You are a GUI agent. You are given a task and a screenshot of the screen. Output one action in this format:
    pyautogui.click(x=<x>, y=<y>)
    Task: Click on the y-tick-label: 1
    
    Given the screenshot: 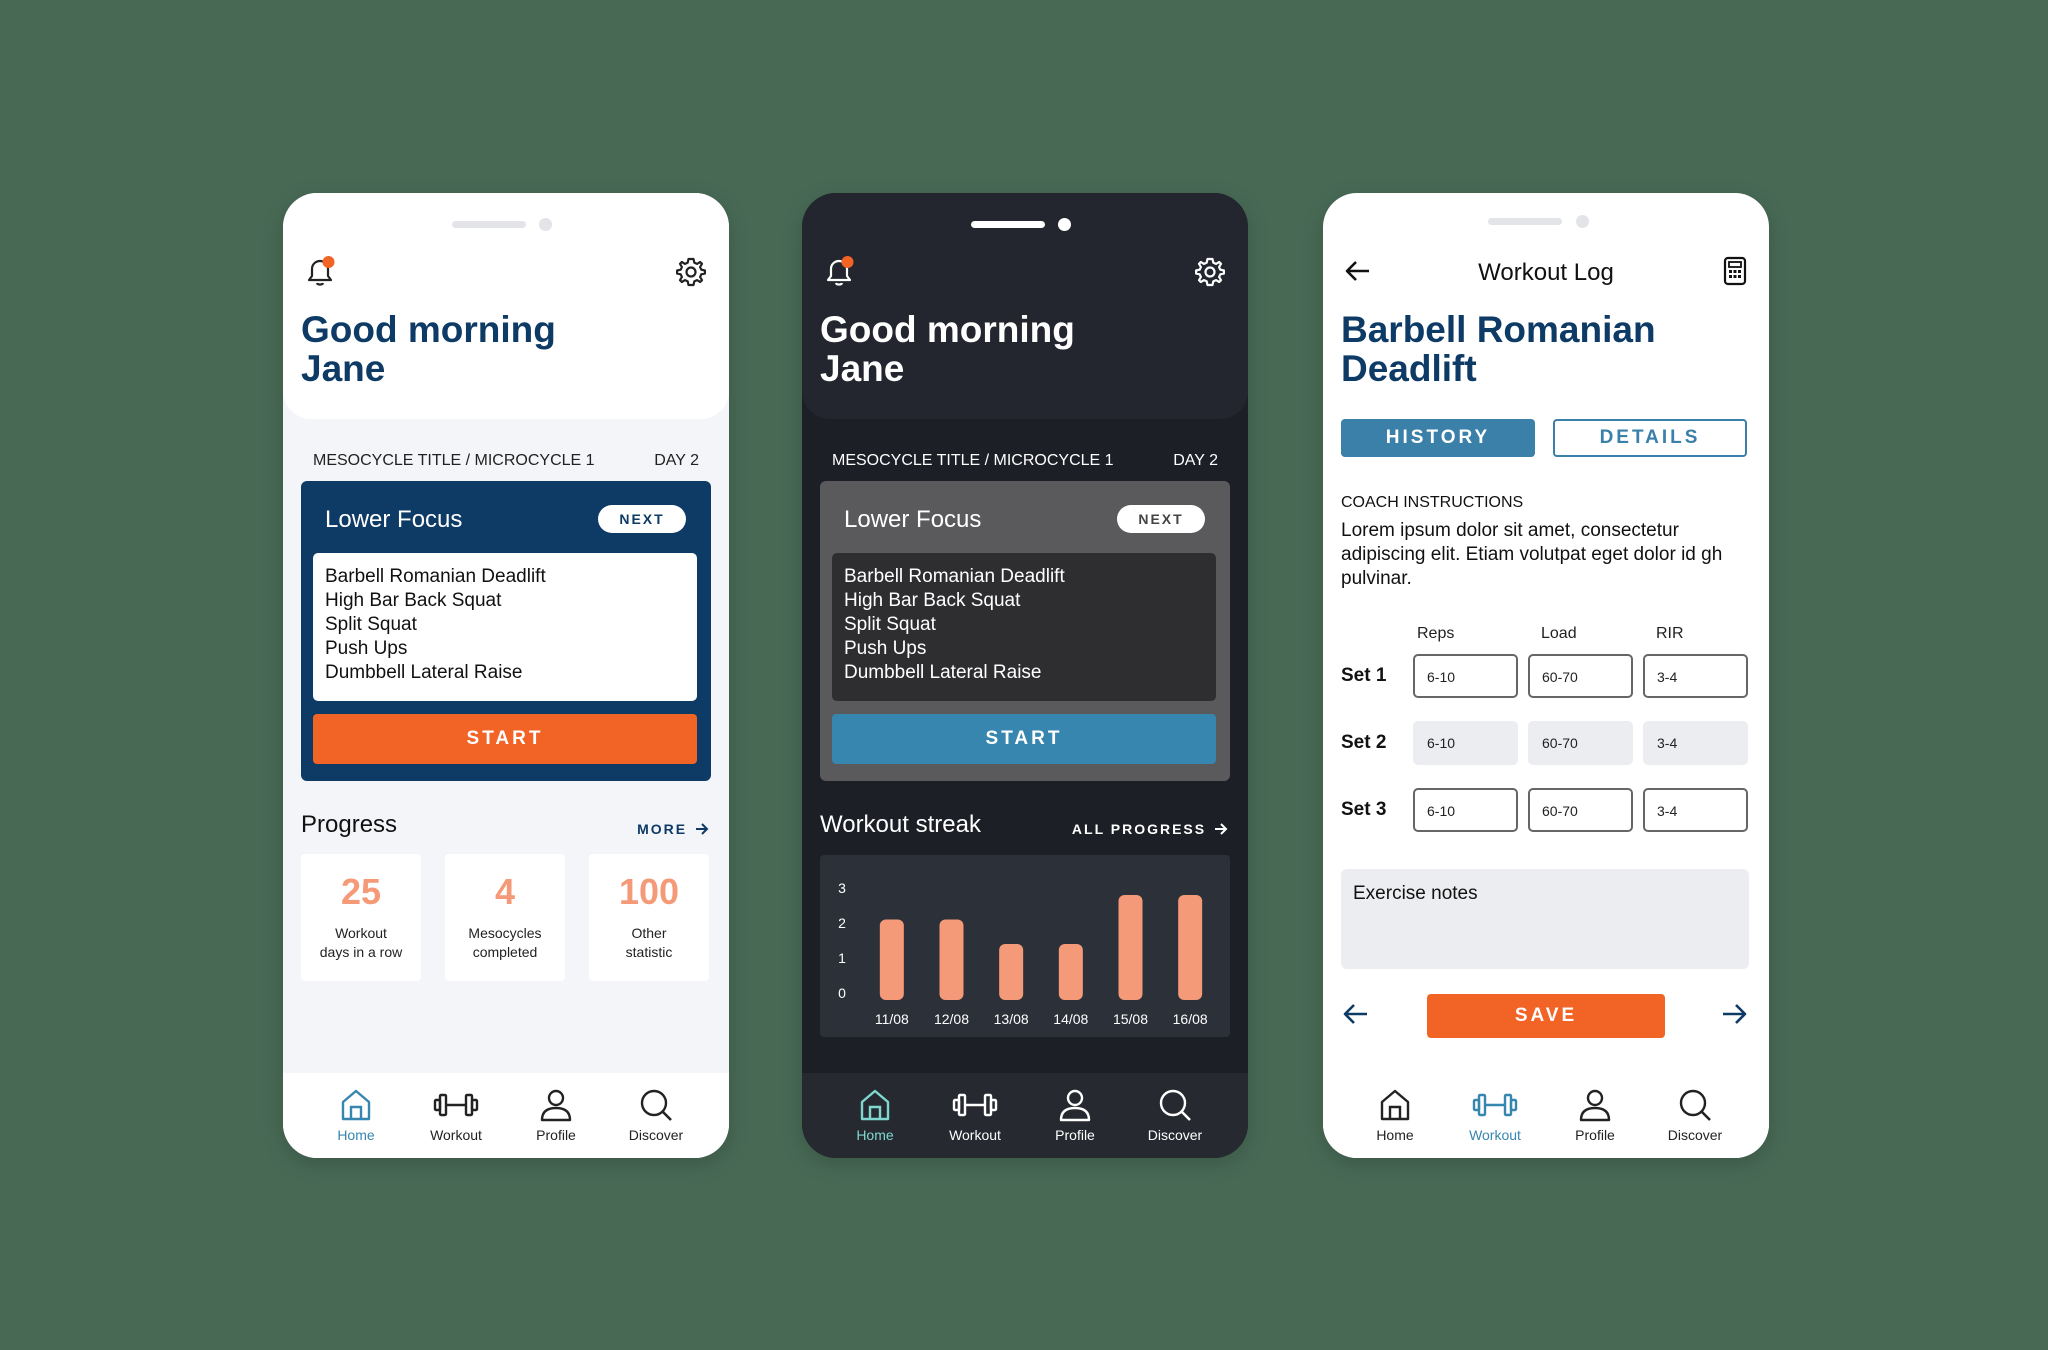 What is the action you would take?
    pyautogui.click(x=842, y=958)
    